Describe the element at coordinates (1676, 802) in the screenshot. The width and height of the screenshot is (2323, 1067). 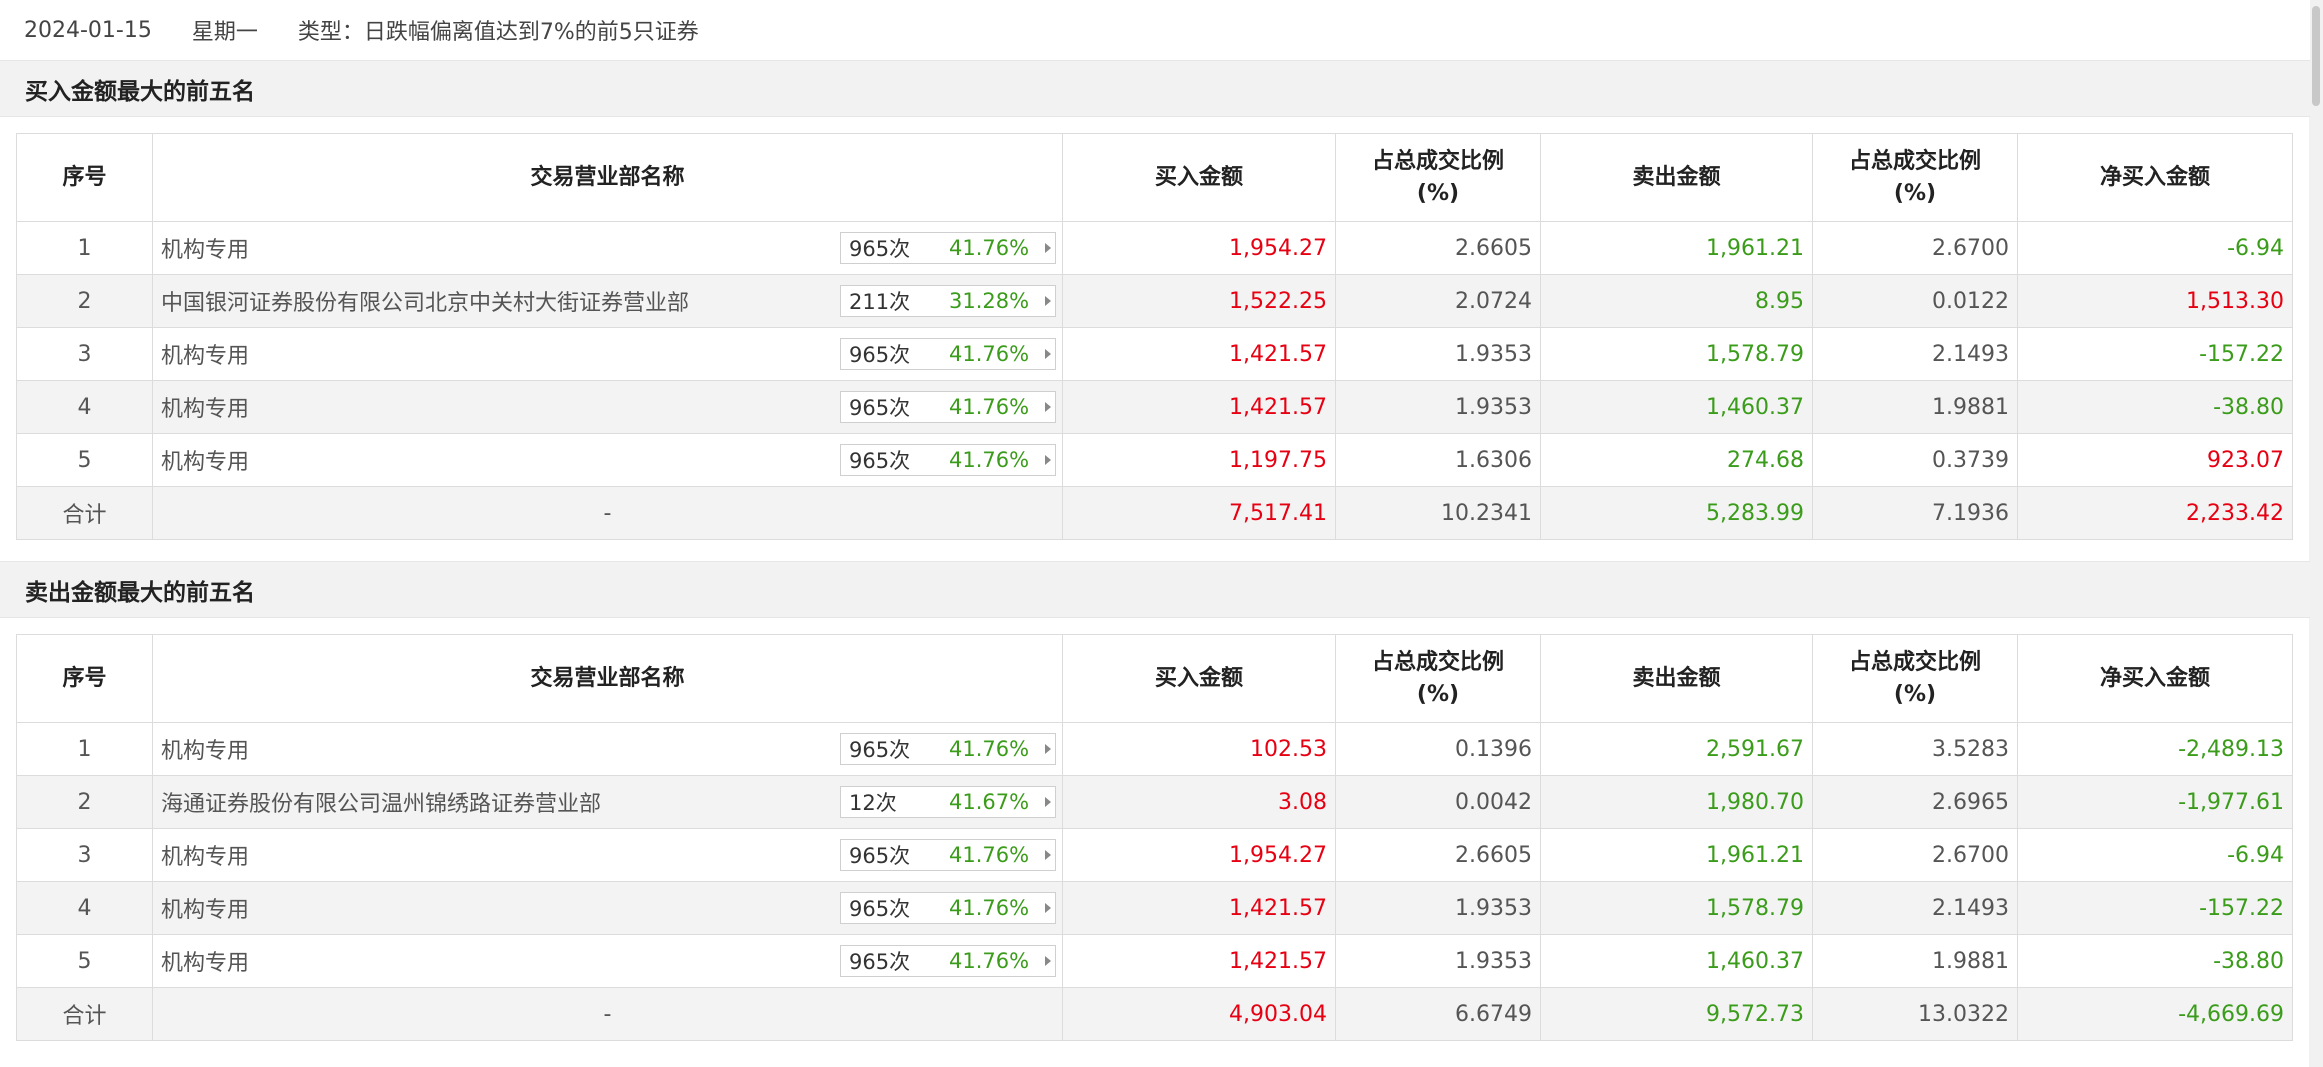
I see `sell-amount-cell: 1,980.70` at that location.